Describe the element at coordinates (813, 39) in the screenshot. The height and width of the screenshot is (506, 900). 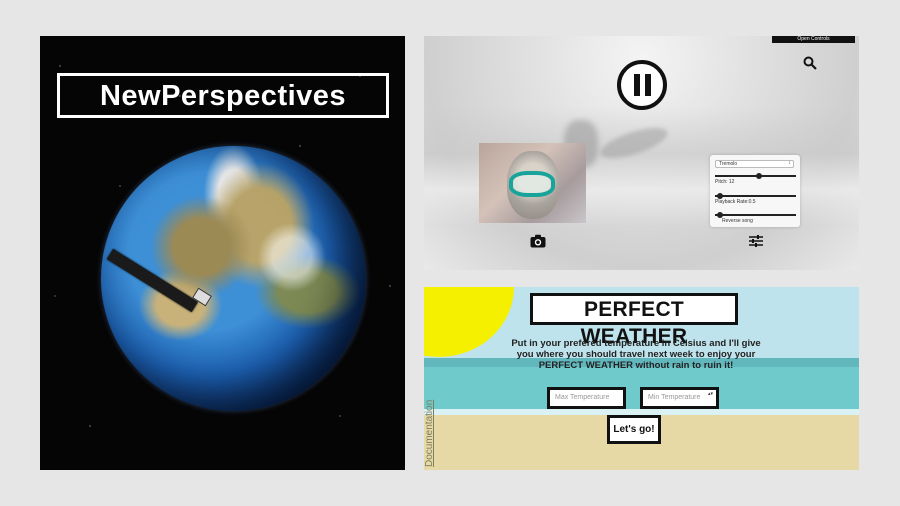
I see `open-controls-button: Open Controls` at that location.